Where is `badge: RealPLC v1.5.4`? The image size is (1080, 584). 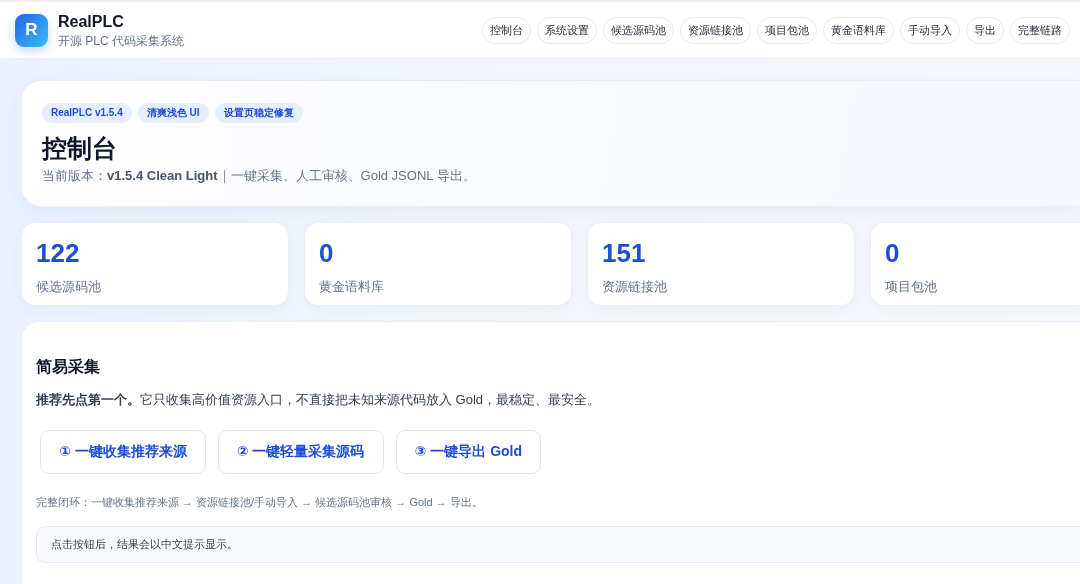 badge: RealPLC v1.5.4 is located at coordinates (87, 113).